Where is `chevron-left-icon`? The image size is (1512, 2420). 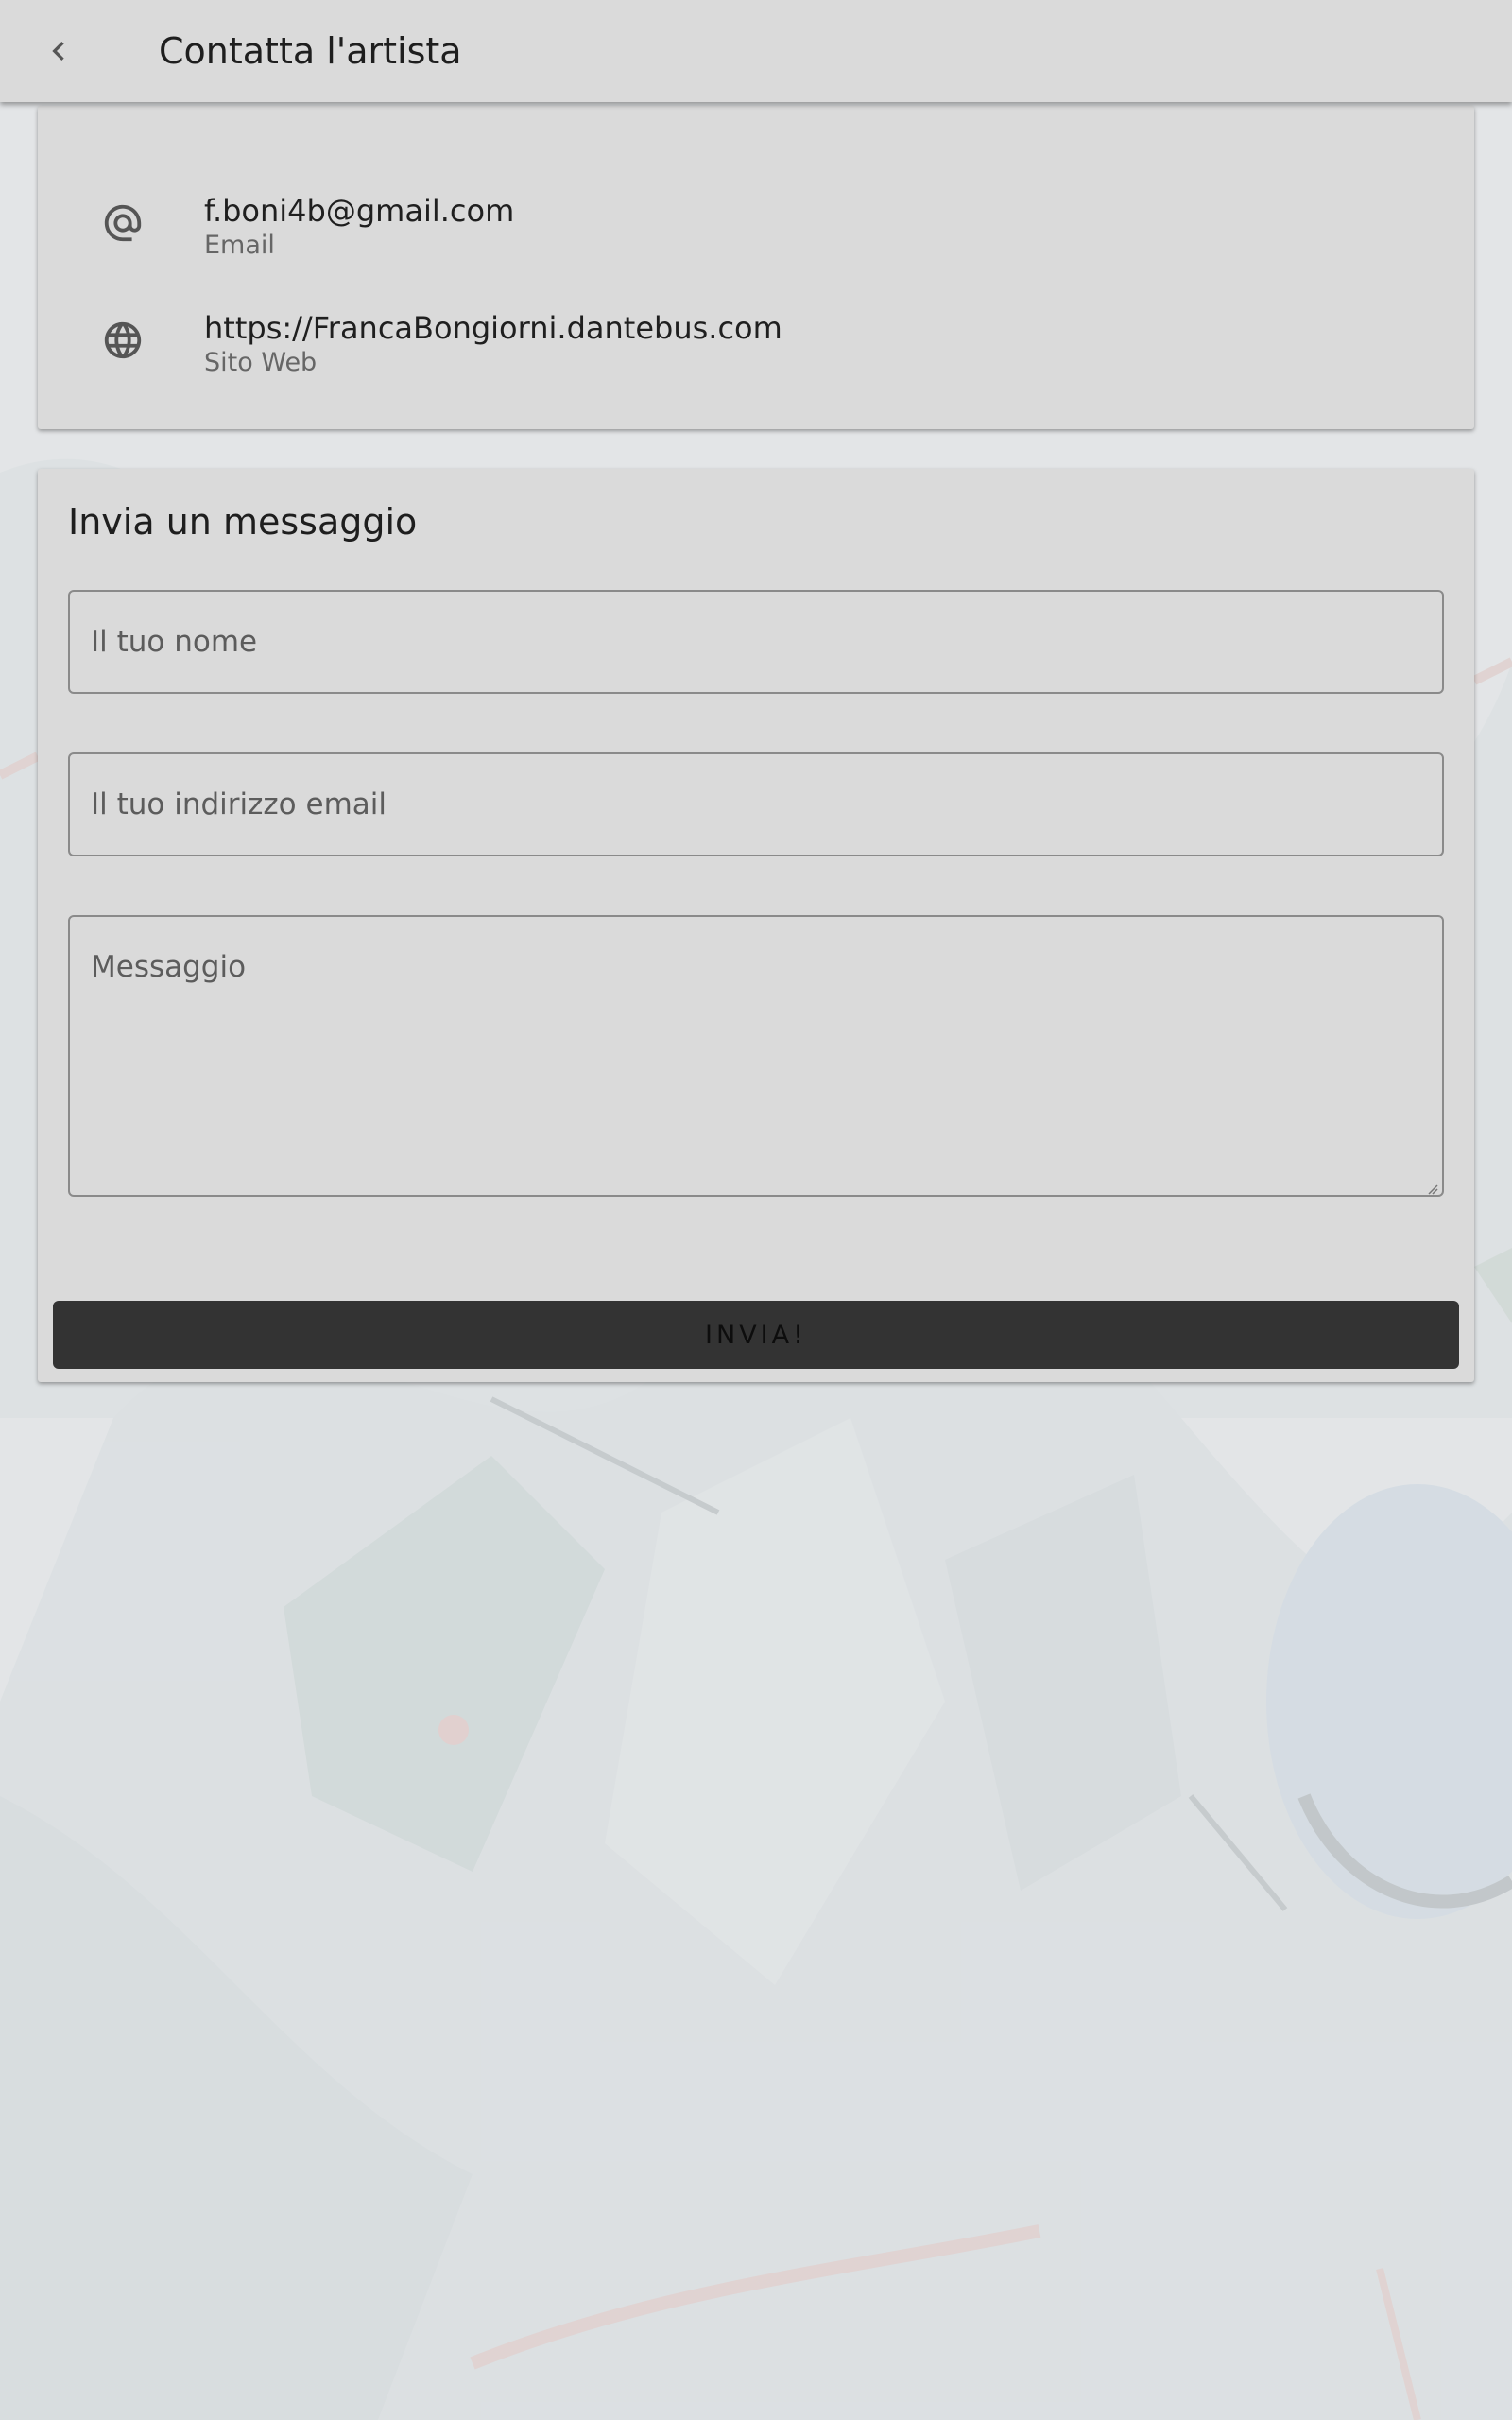 chevron-left-icon is located at coordinates (58, 51).